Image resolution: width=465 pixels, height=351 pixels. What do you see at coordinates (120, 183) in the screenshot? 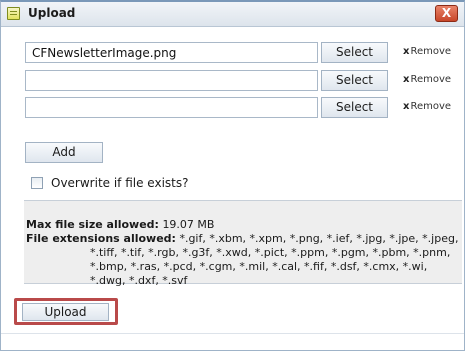
I see `overwrite-label: Overwrite if file exists?` at bounding box center [120, 183].